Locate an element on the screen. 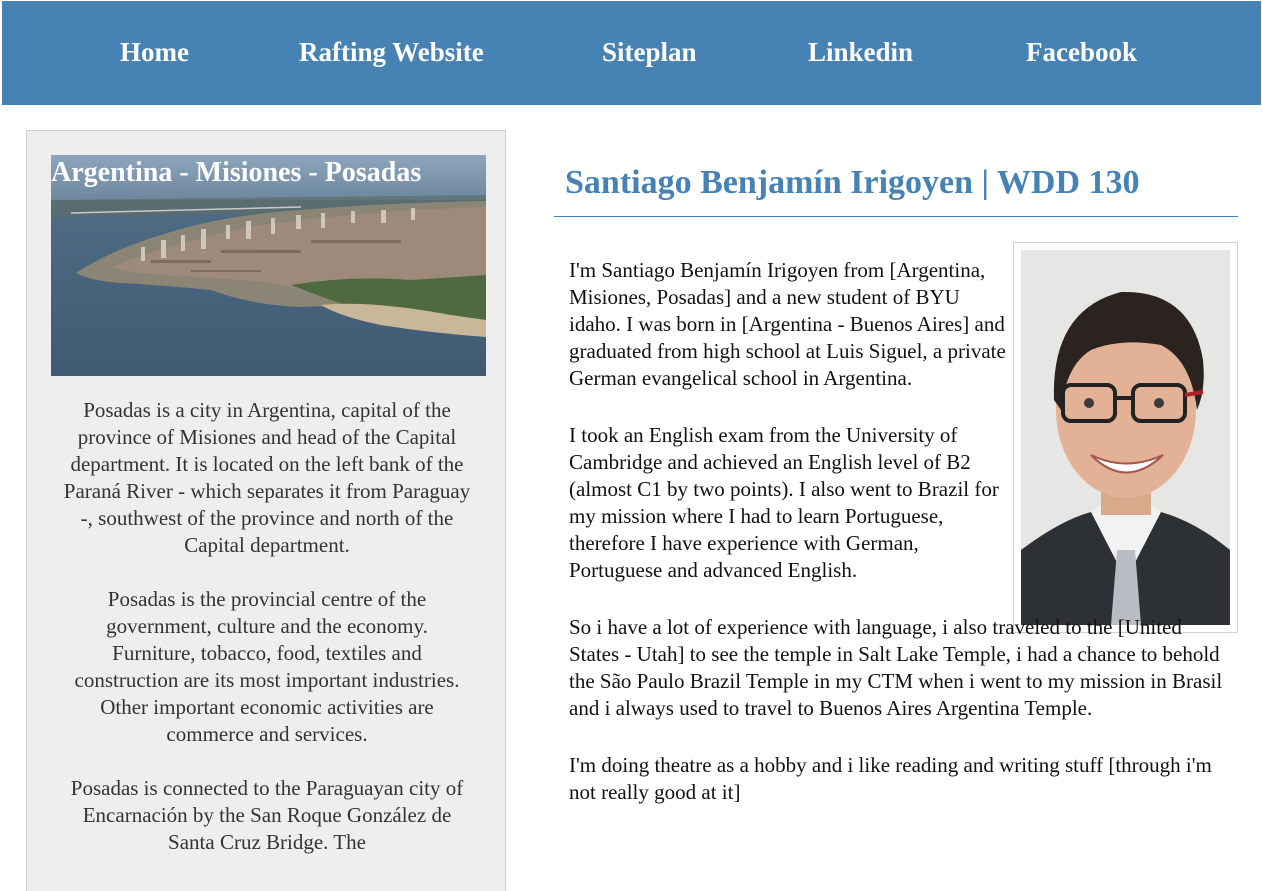 The image size is (1262, 891). nav-link-rafting-website: Rafting Website is located at coordinates (391, 52).